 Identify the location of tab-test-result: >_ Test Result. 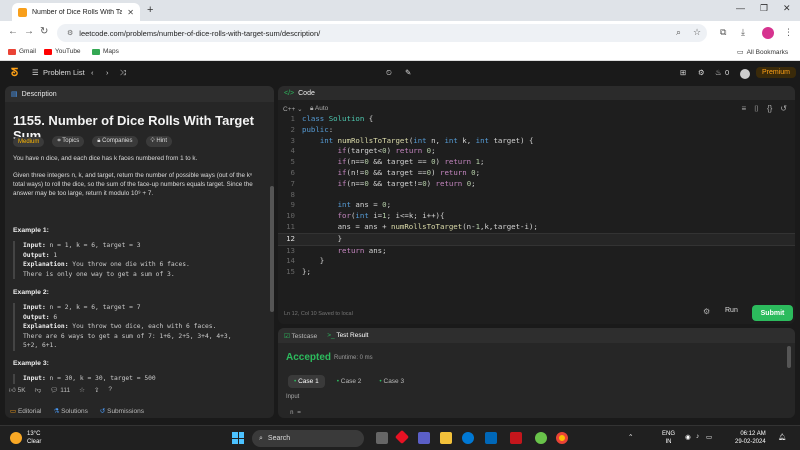
(347, 335).